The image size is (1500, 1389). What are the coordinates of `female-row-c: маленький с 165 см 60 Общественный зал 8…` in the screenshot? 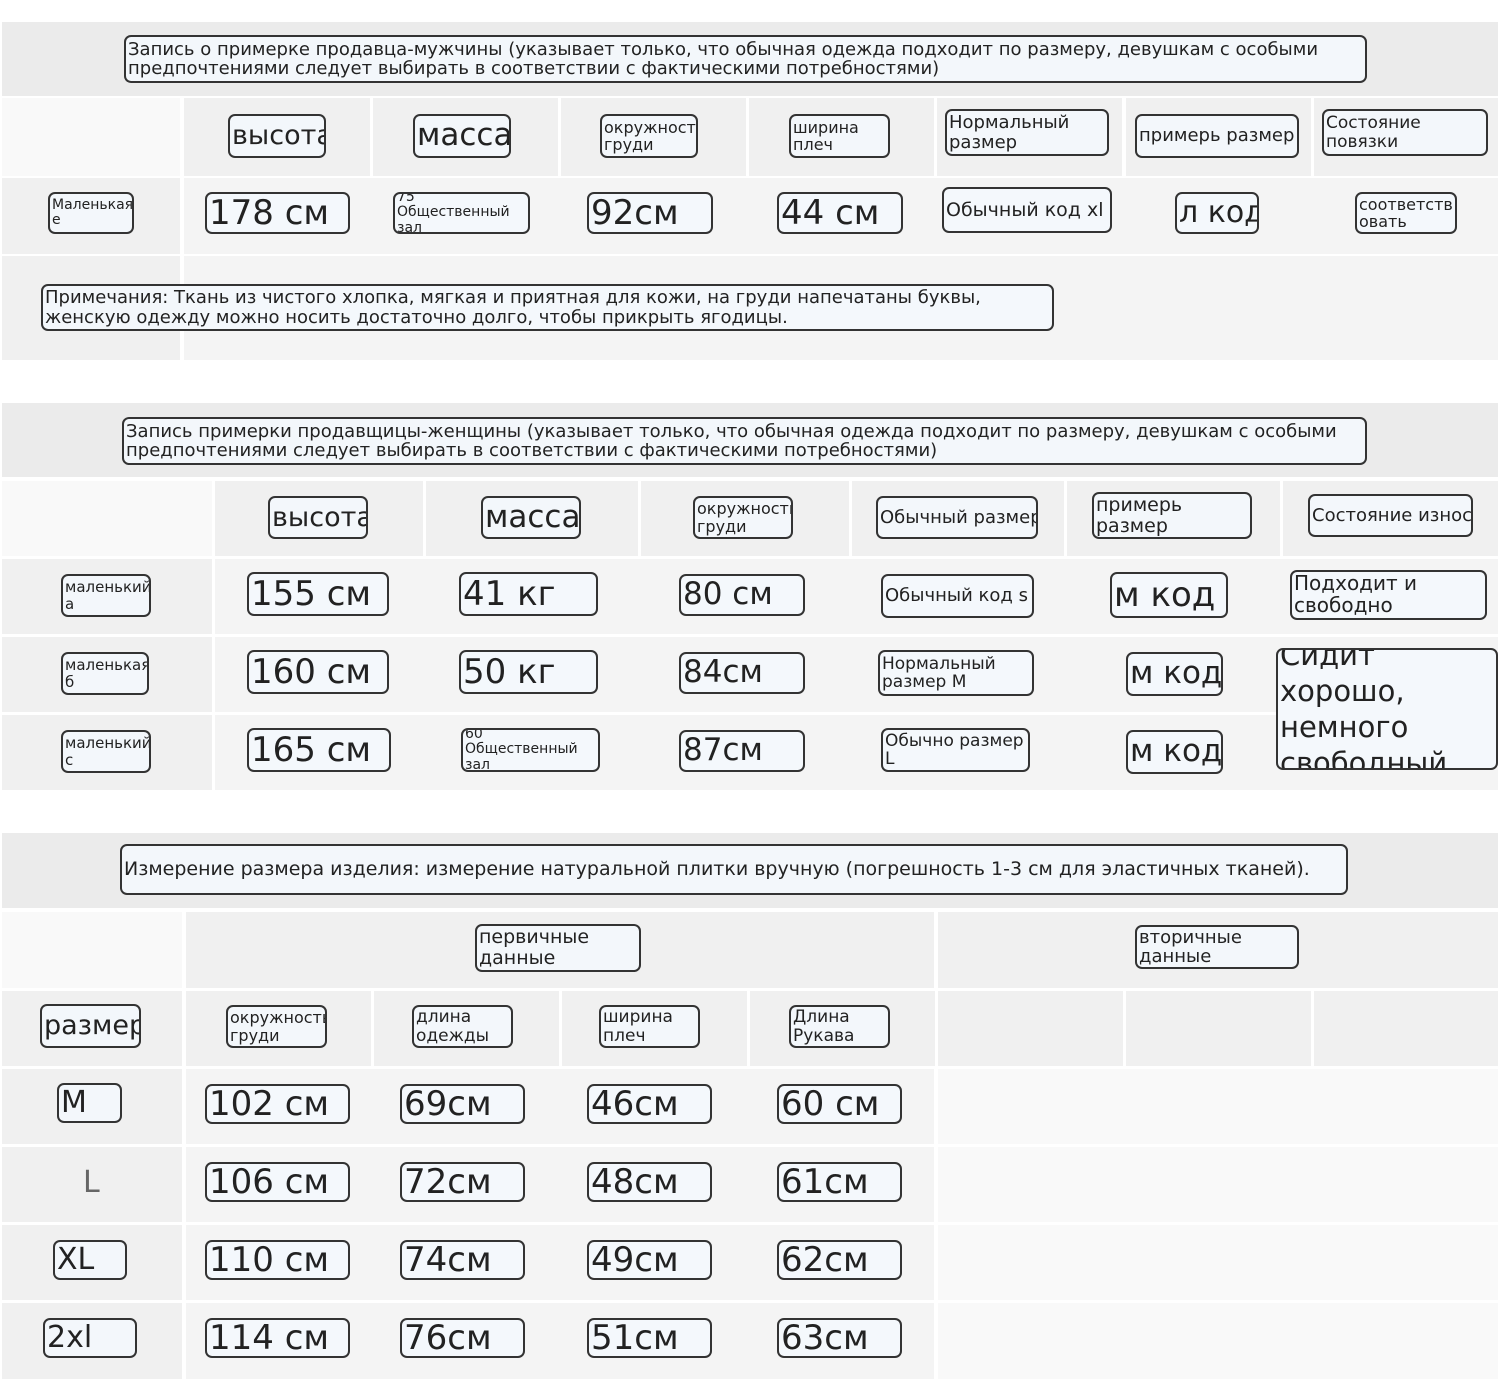 It's located at (750, 752).